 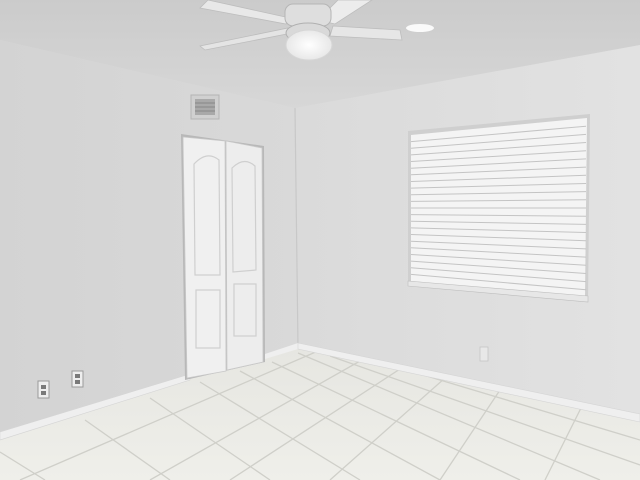 I want to click on closet-door-icon, so click(x=223, y=257).